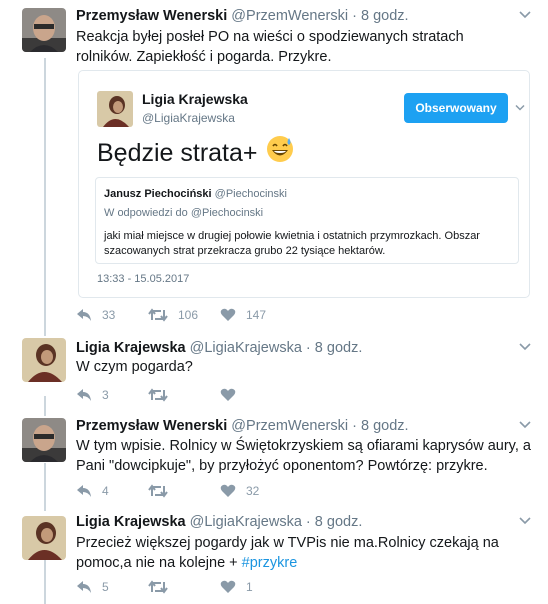 This screenshot has width=548, height=604. I want to click on like-button: 1, so click(236, 587).